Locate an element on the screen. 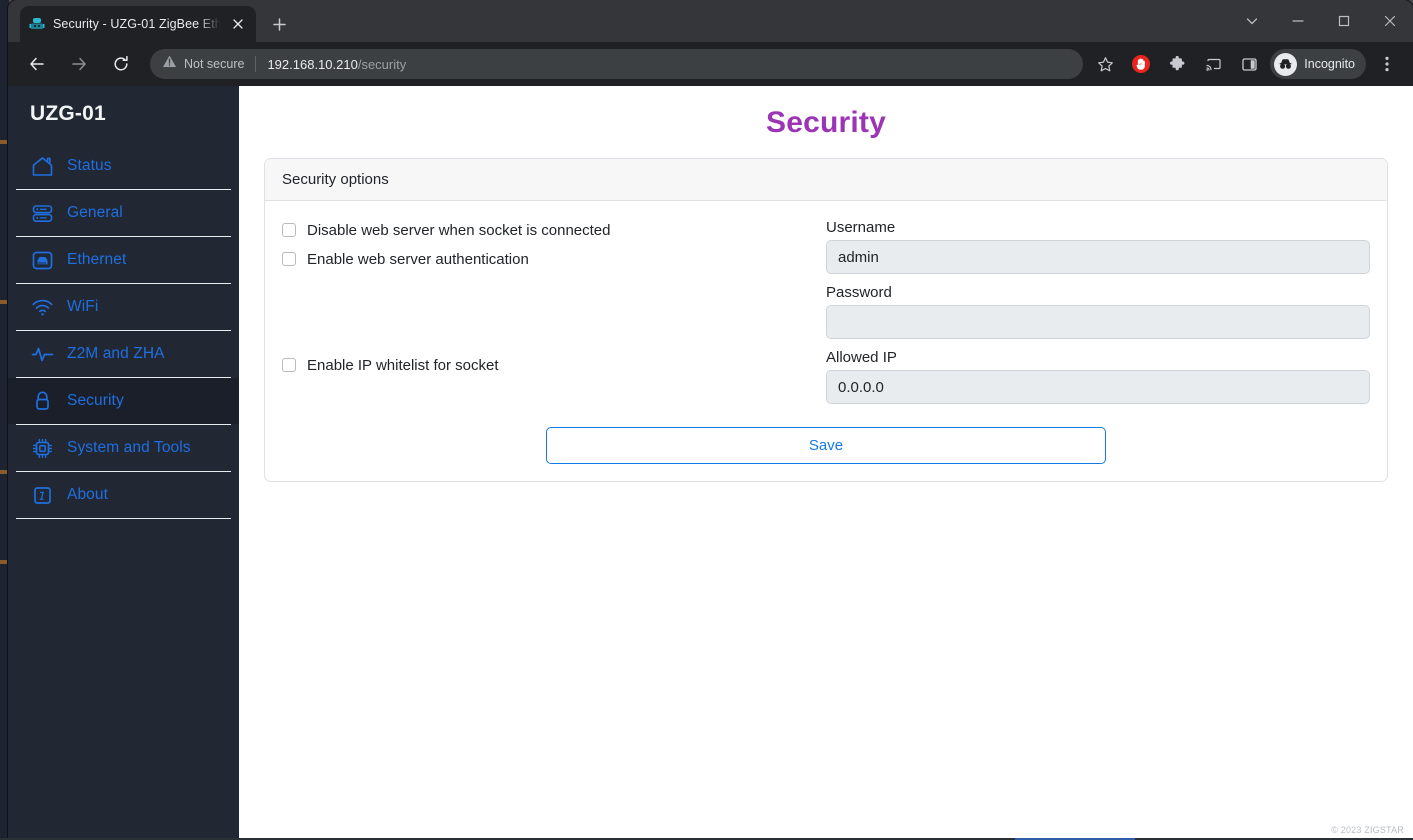 Image resolution: width=1413 pixels, height=840 pixels. reload-icon is located at coordinates (121, 64).